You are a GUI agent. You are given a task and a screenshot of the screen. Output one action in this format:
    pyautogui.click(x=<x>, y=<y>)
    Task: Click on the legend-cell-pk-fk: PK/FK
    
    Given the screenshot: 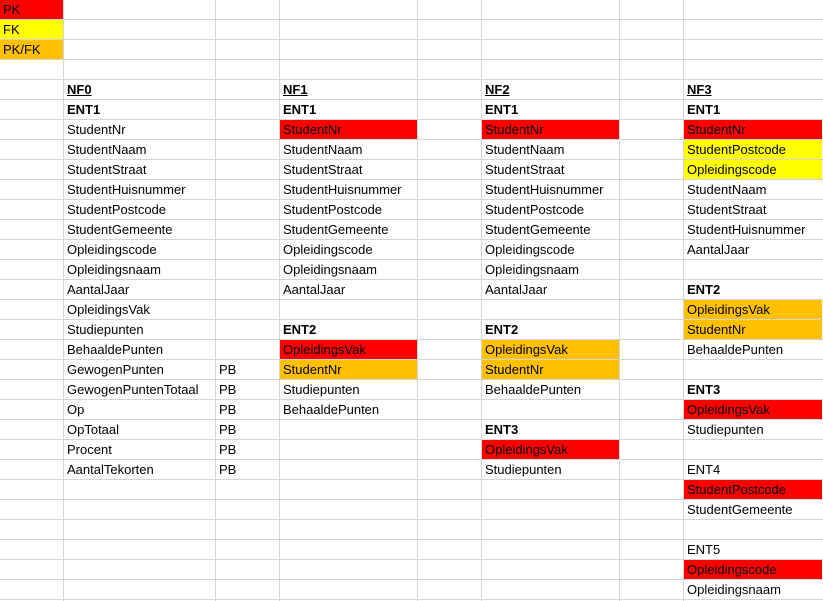 What is the action you would take?
    pyautogui.click(x=31, y=49)
    